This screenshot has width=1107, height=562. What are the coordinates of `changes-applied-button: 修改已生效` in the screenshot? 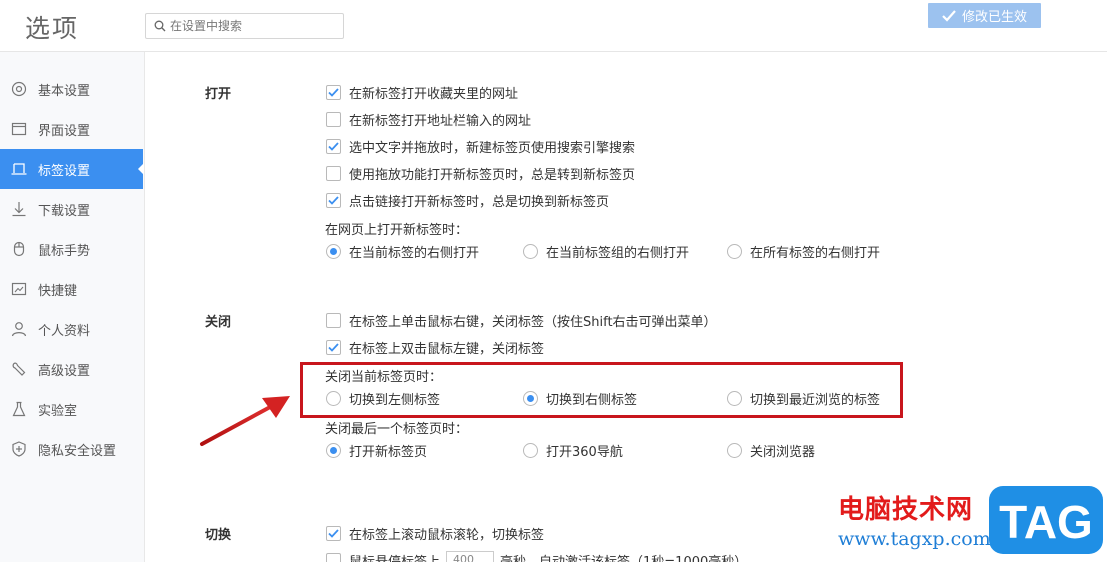 It's located at (984, 15).